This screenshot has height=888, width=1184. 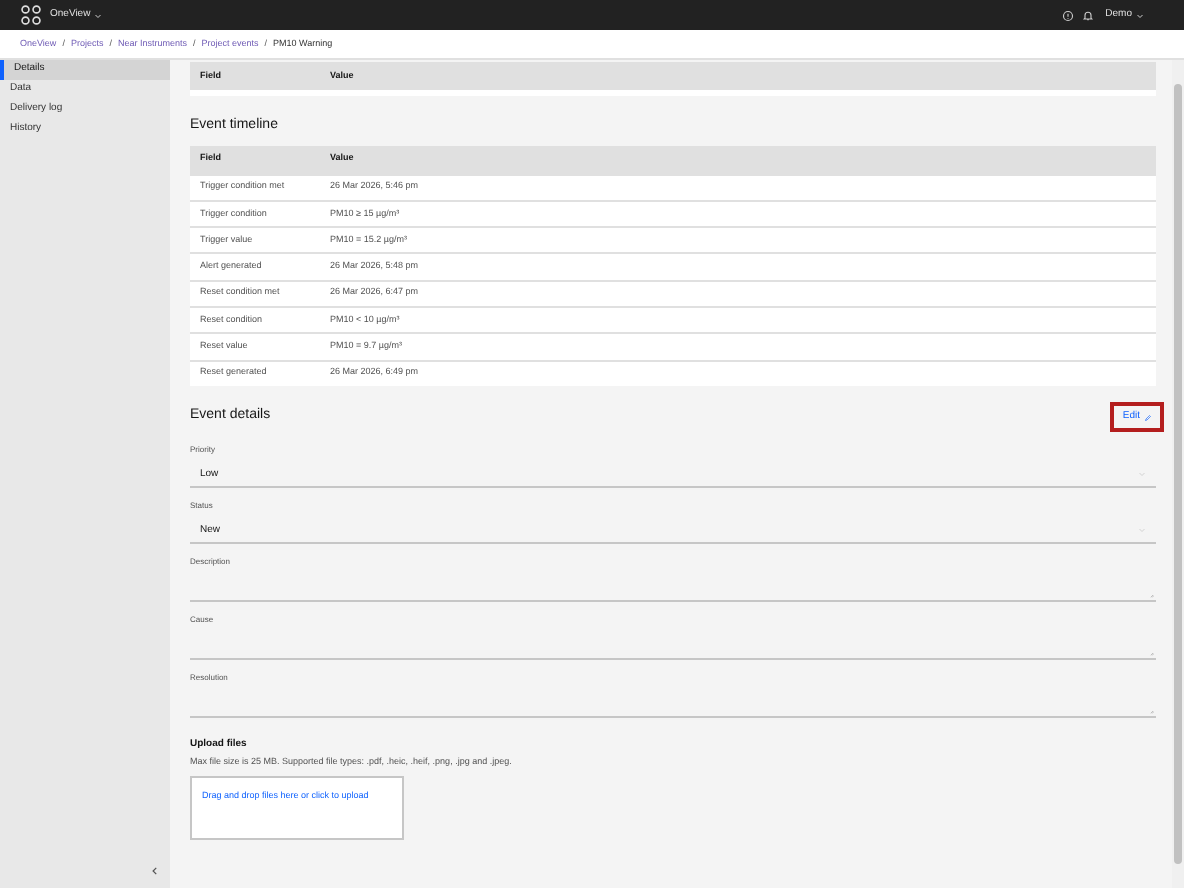 What do you see at coordinates (155, 871) in the screenshot?
I see `collapse-icon` at bounding box center [155, 871].